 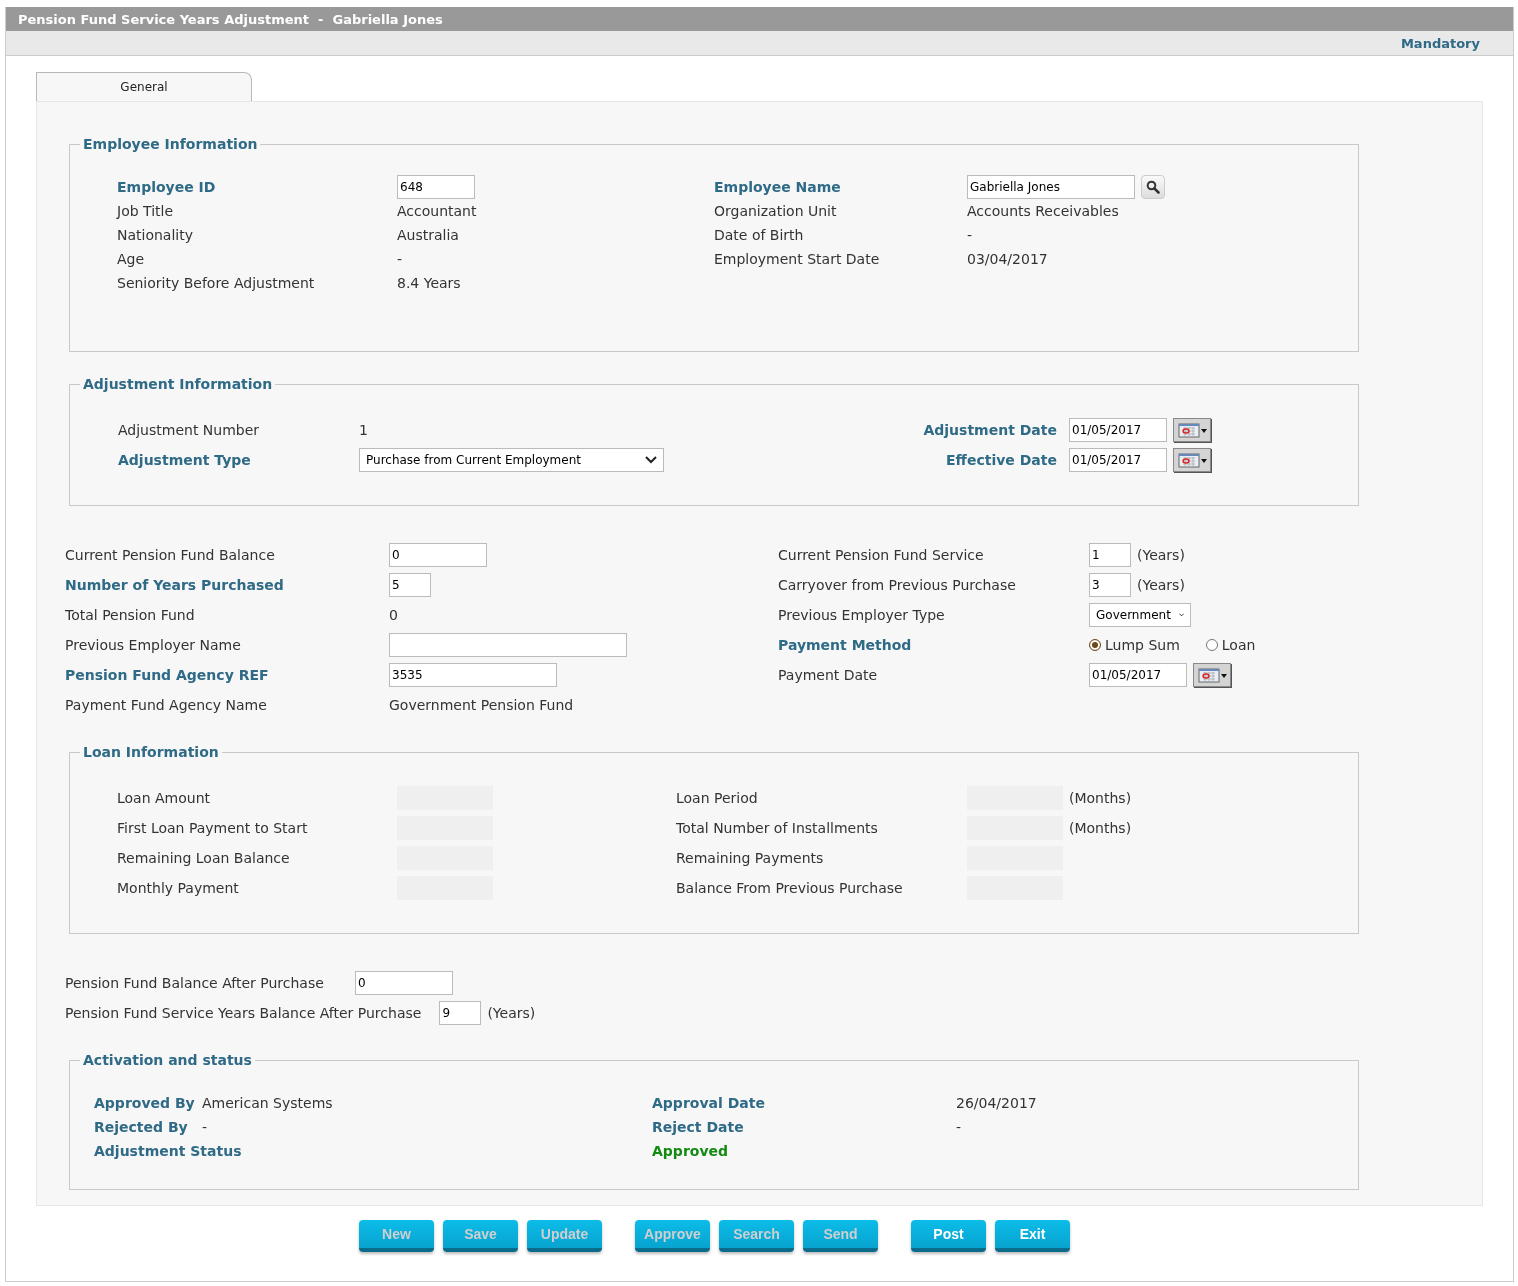 What do you see at coordinates (1110, 555) in the screenshot?
I see `text-input: 1` at bounding box center [1110, 555].